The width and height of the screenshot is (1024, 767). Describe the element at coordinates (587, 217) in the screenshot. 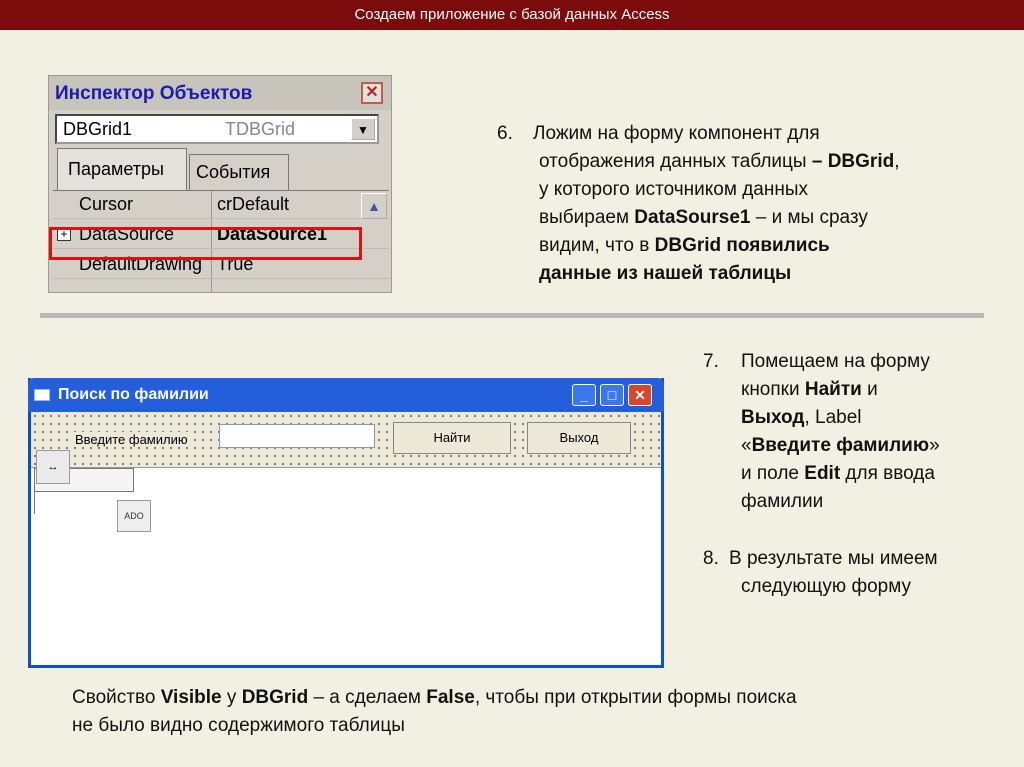

I see `text-line: выбираем` at that location.